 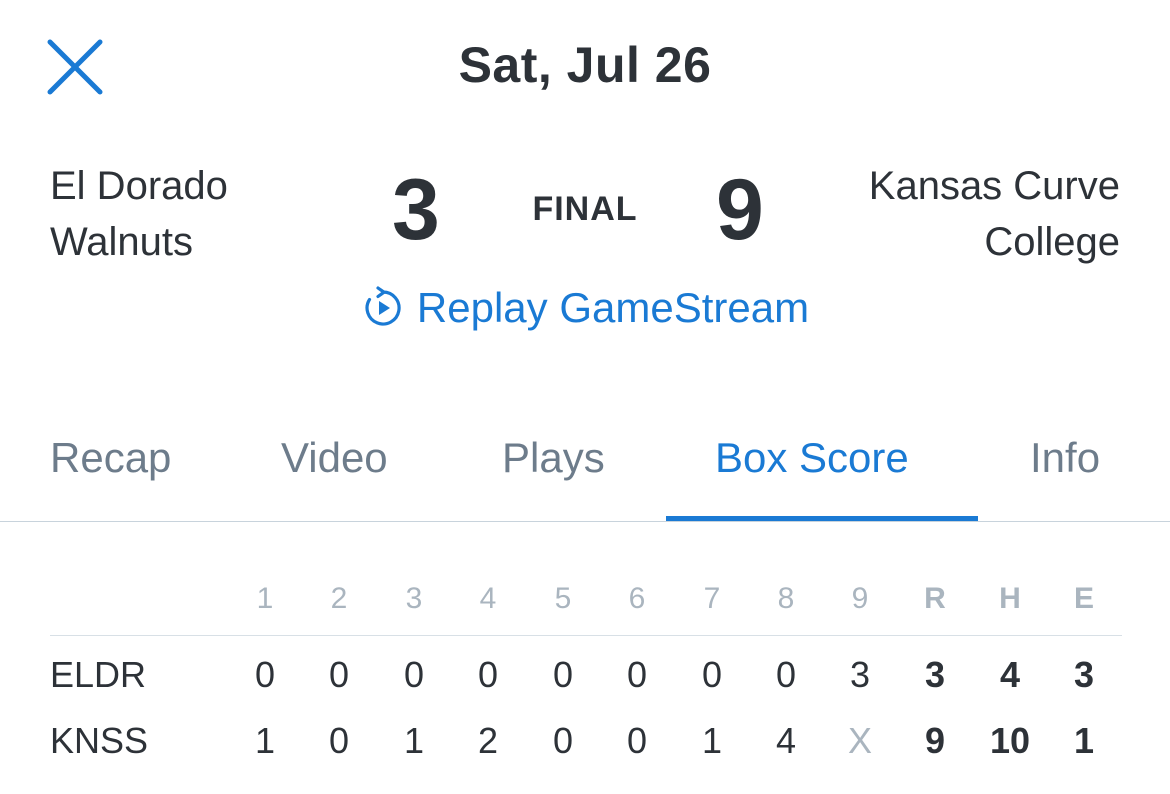 What do you see at coordinates (822, 518) in the screenshot?
I see `active-tab-indicator` at bounding box center [822, 518].